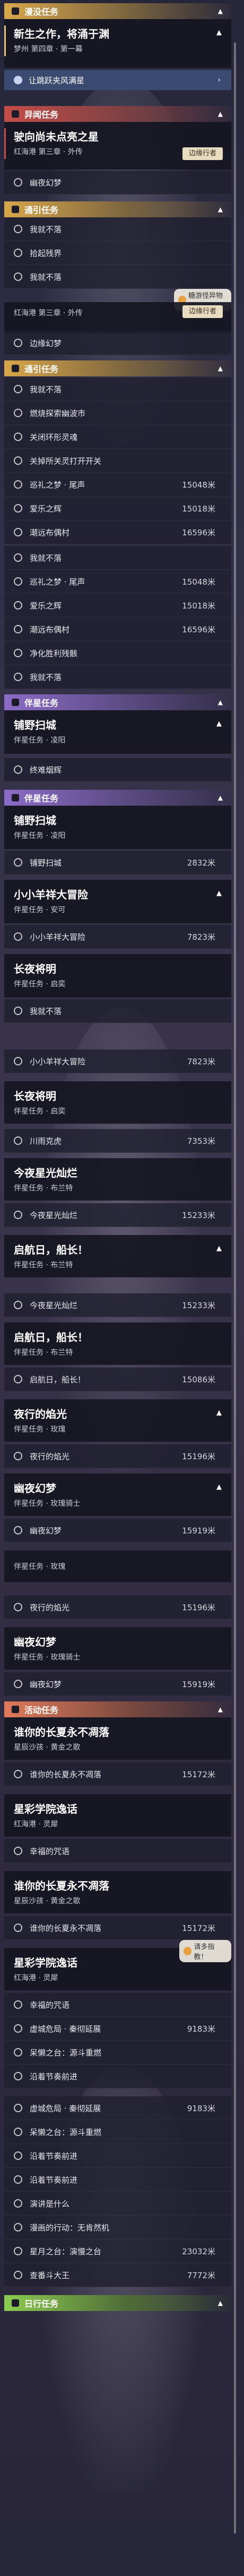 This screenshot has height=2576, width=244. Describe the element at coordinates (205, 1951) in the screenshot. I see `watermark: 请多指教！` at that location.